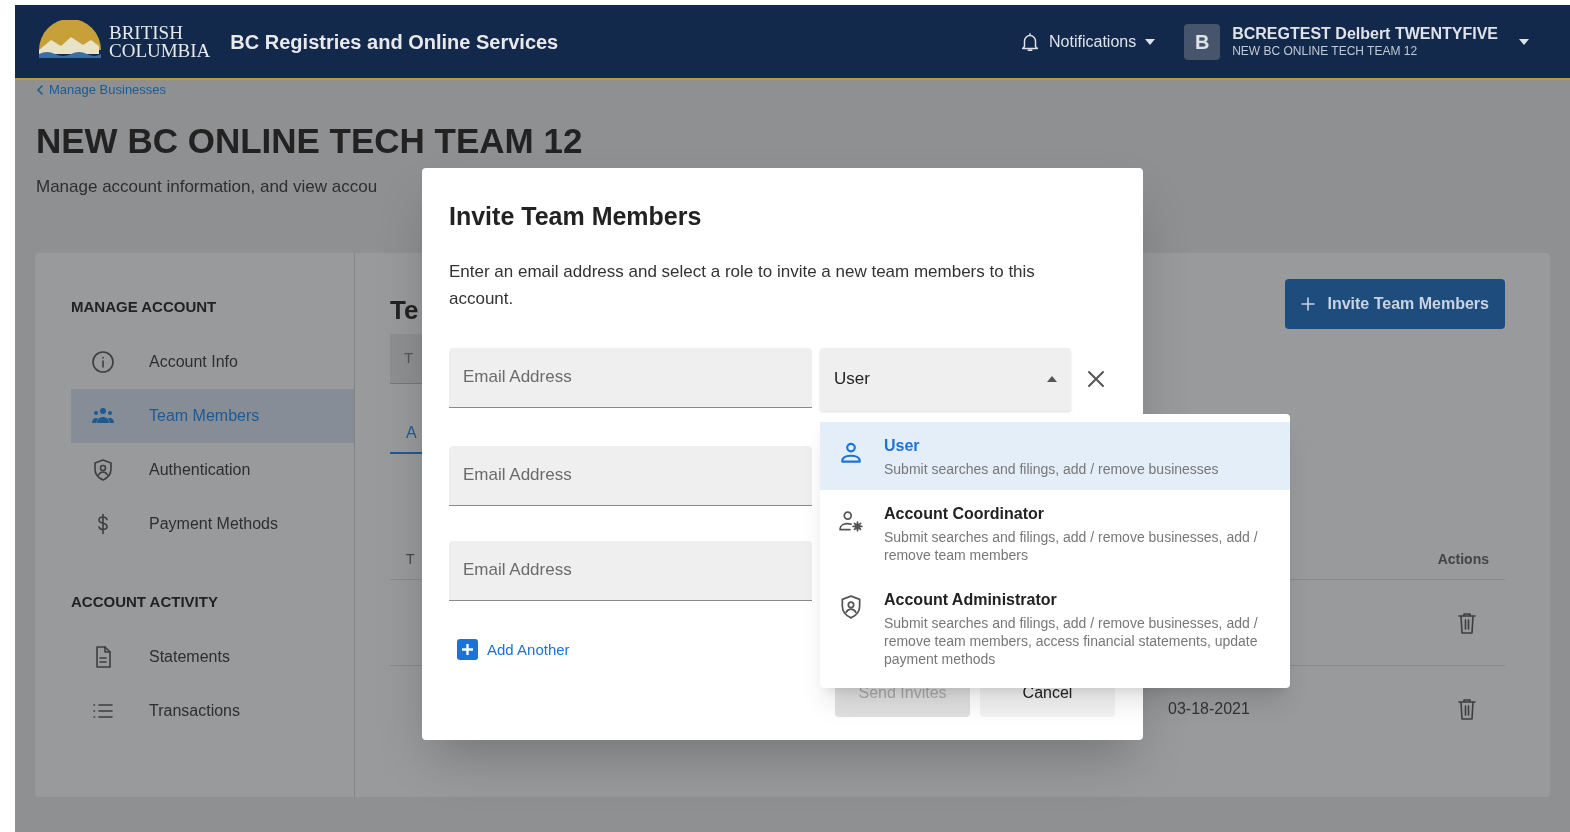 The height and width of the screenshot is (832, 1570). I want to click on person-icon, so click(851, 453).